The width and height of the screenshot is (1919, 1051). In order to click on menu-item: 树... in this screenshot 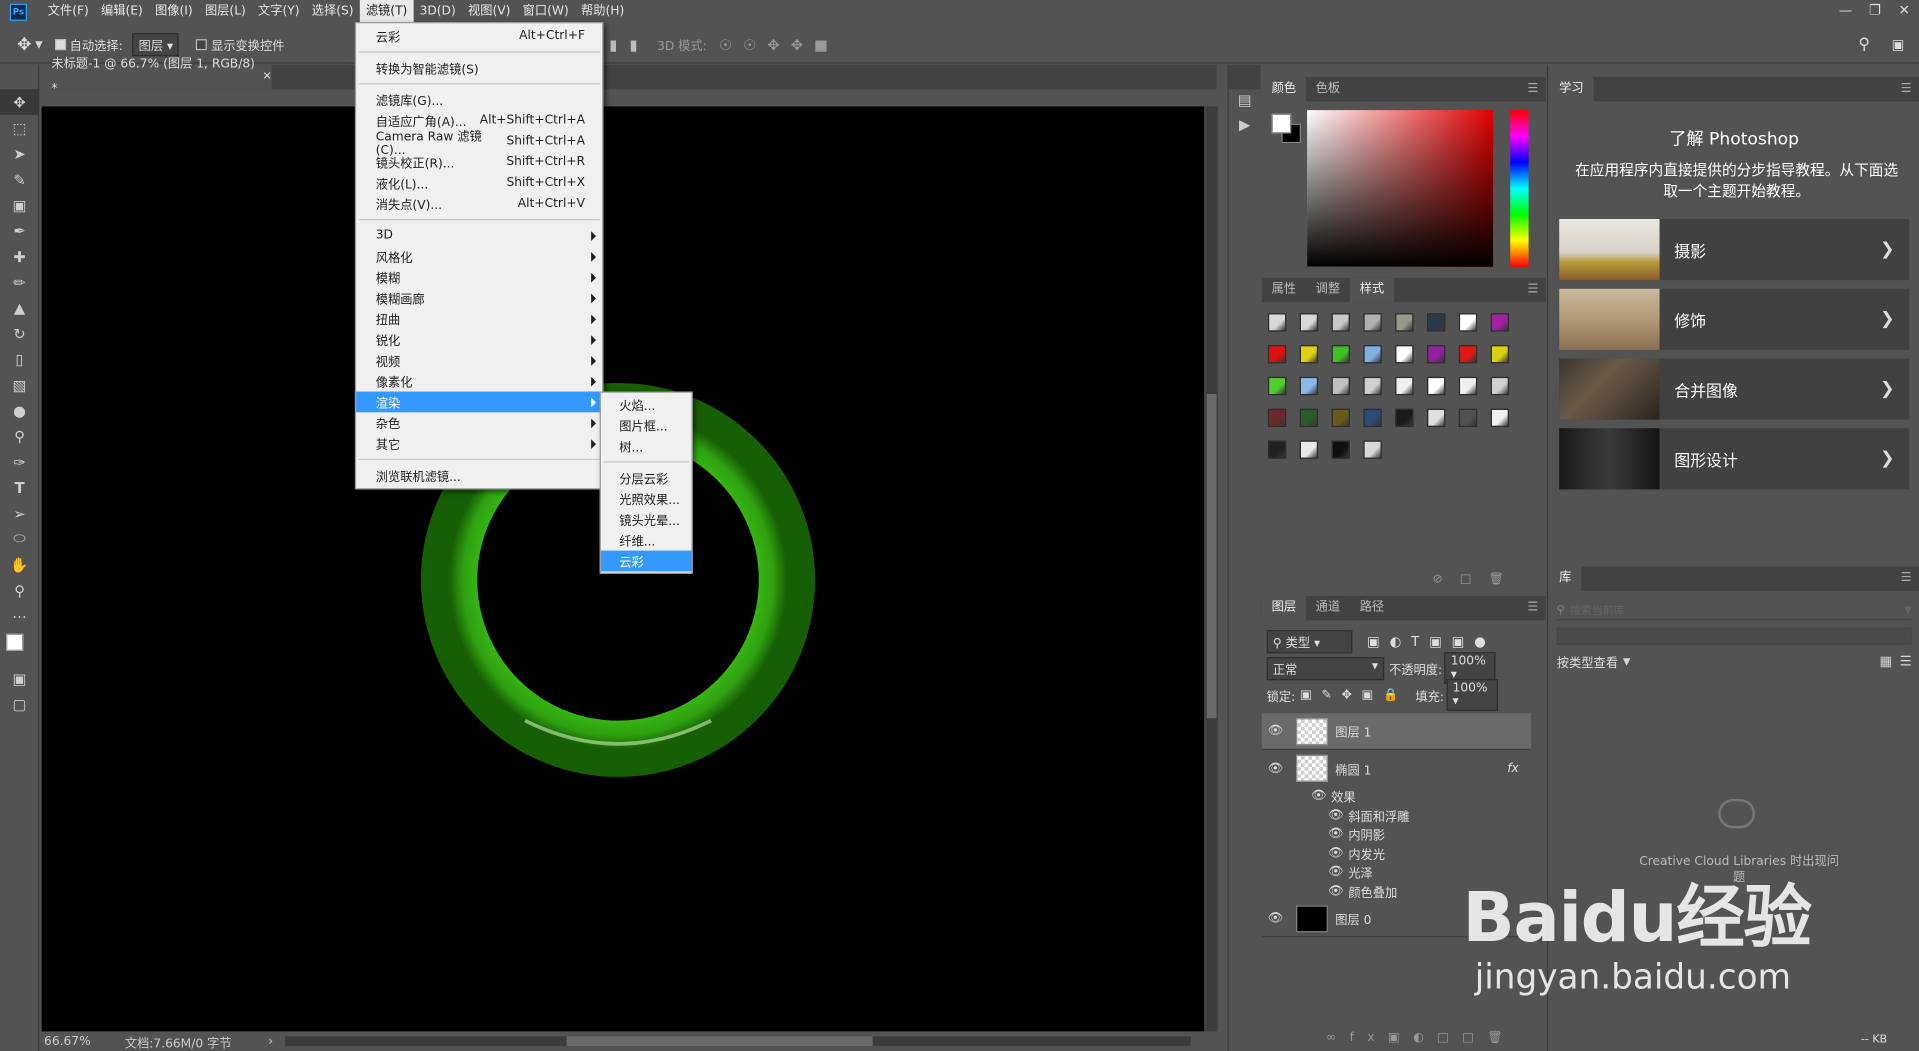, I will do `click(646, 446)`.